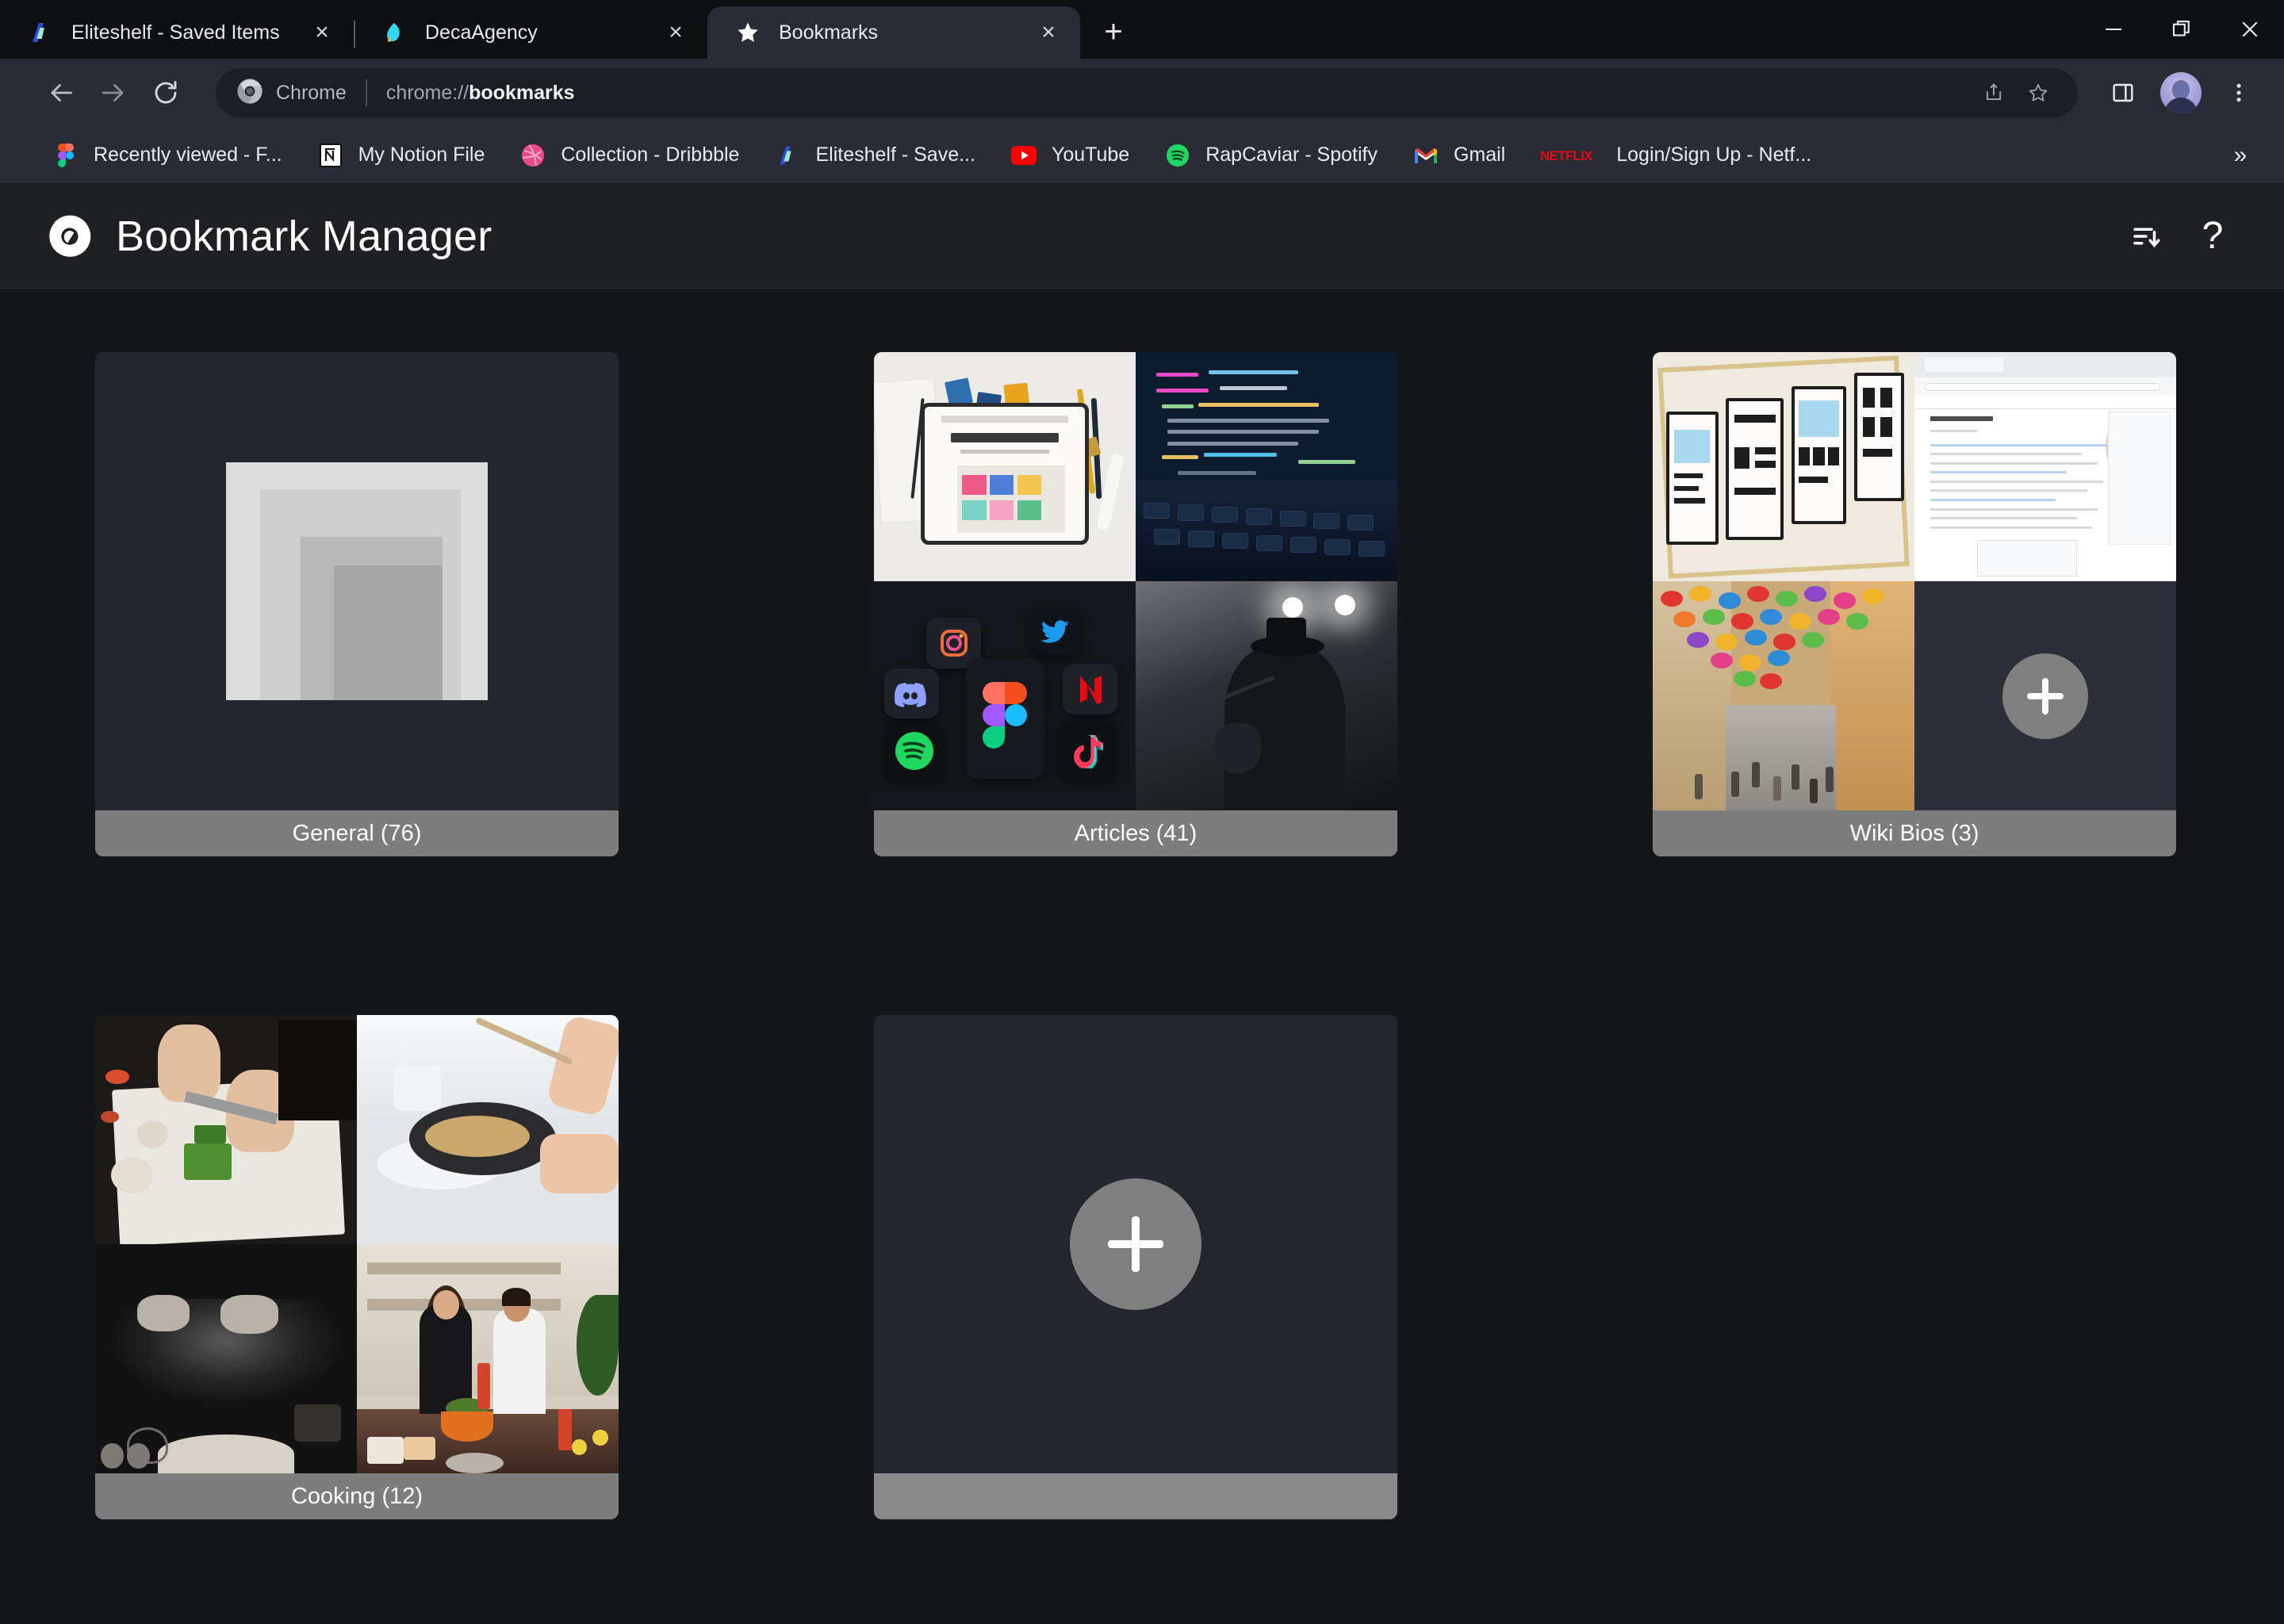 This screenshot has height=1624, width=2284. I want to click on close-icon, so click(2250, 29).